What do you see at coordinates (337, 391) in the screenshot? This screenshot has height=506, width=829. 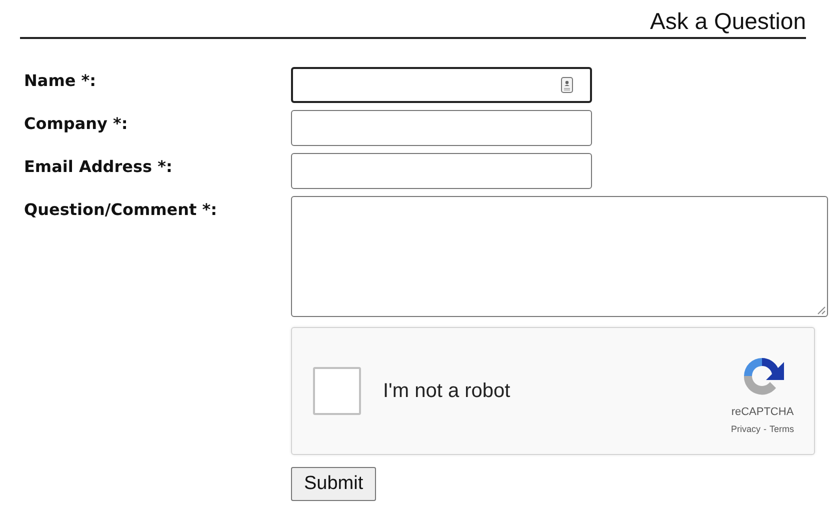 I see `captcha-checkbox` at bounding box center [337, 391].